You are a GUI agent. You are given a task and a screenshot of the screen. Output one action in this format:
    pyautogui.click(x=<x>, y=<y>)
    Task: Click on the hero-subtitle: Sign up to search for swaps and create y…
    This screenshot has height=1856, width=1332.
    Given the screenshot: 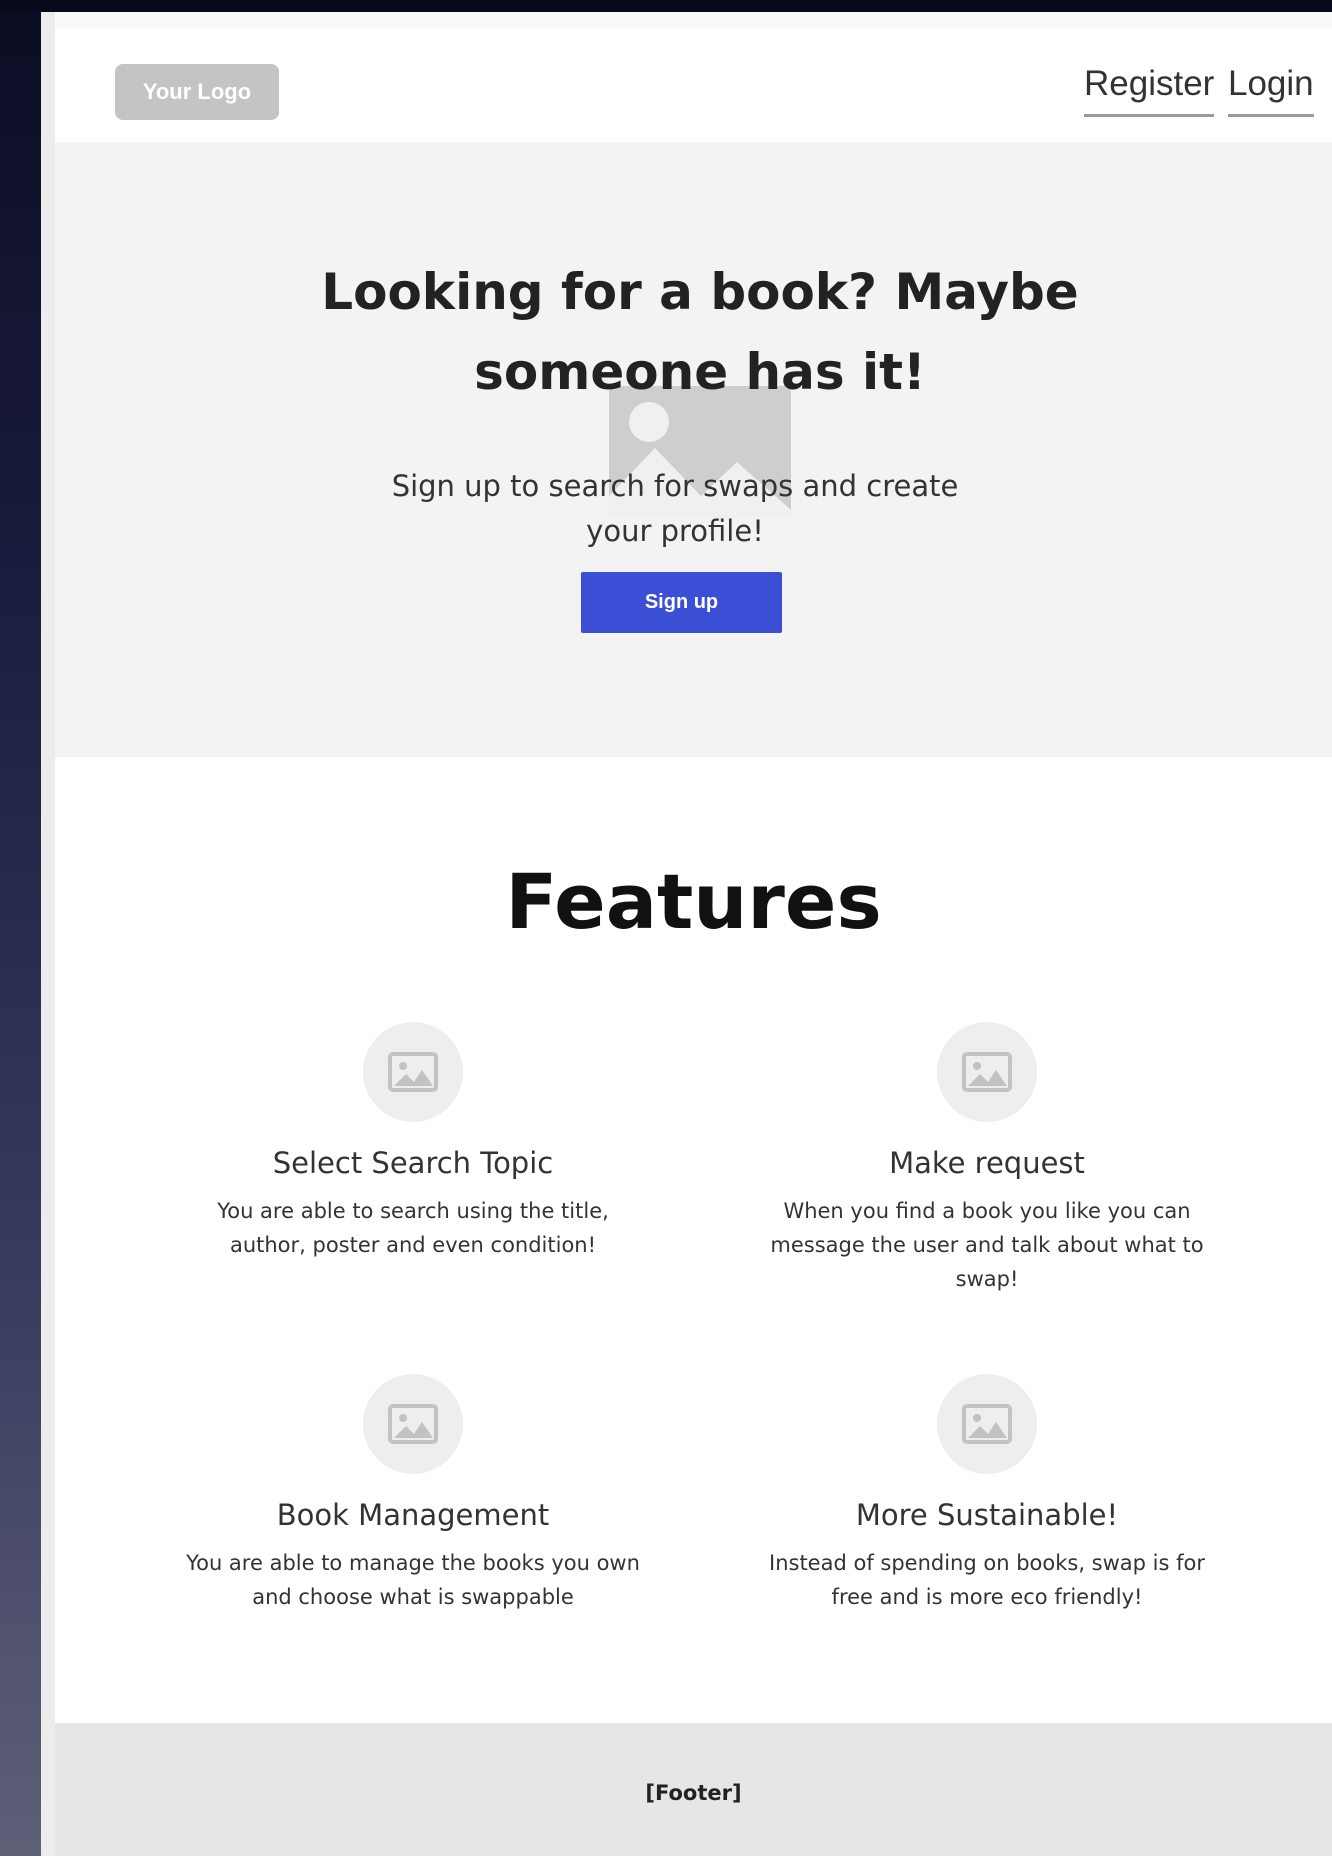 What is the action you would take?
    pyautogui.click(x=675, y=508)
    